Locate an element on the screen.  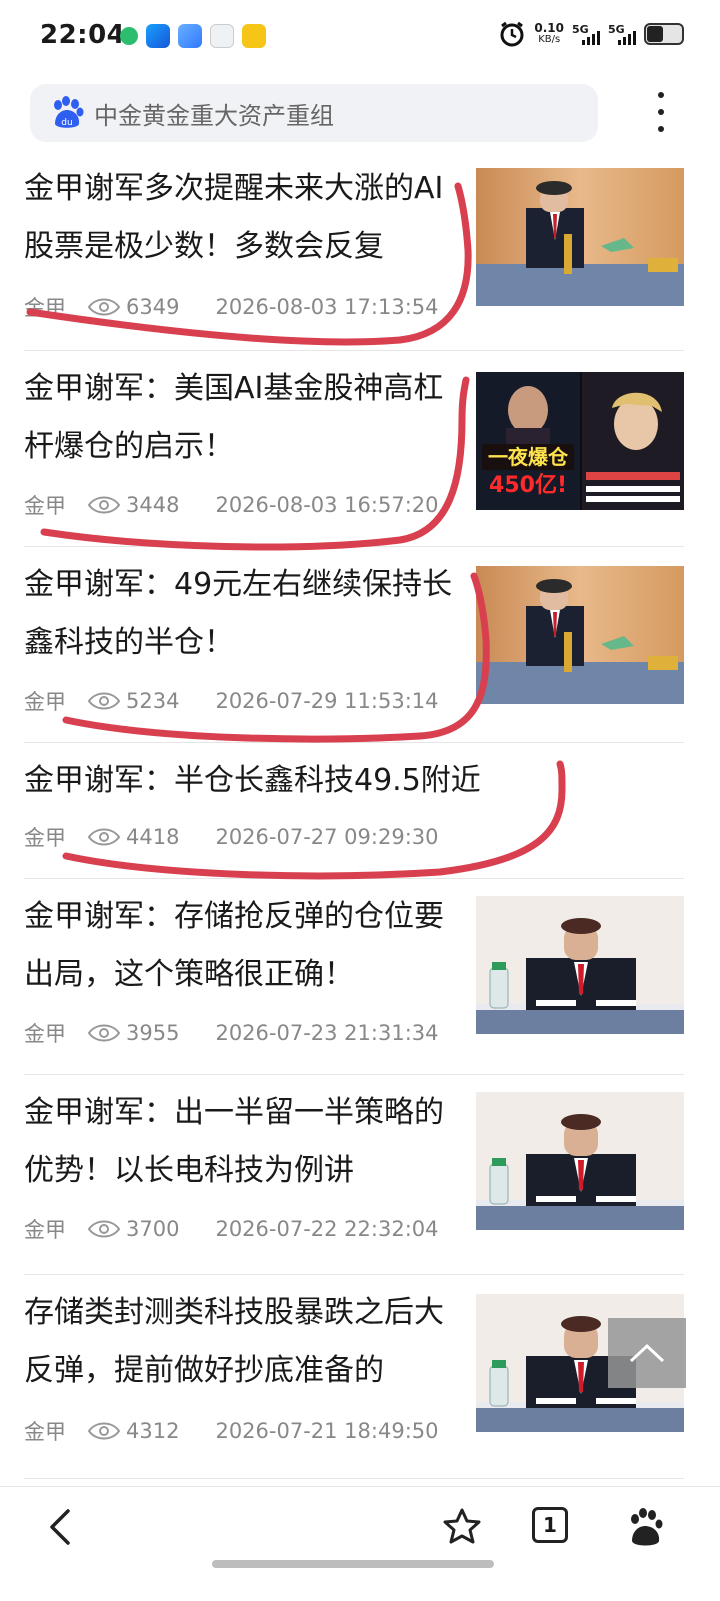
article-title: 存储类封测类科技股暴跌之后大反弹，提前做好抄底准备的 is located at coordinates (244, 1342).